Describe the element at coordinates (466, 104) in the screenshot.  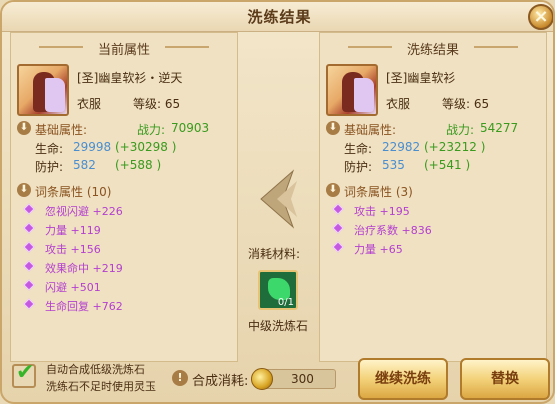
I see `item-level: 等级: 65` at that location.